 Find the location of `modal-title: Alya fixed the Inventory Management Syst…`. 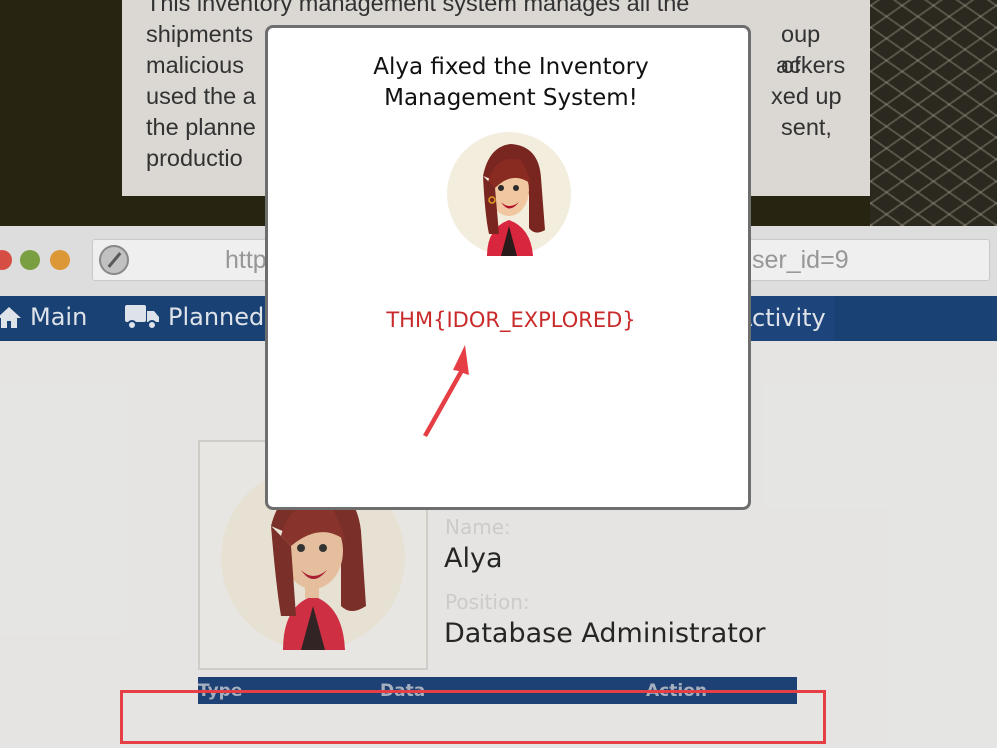

modal-title: Alya fixed the Inventory Management Syst… is located at coordinates (511, 82).